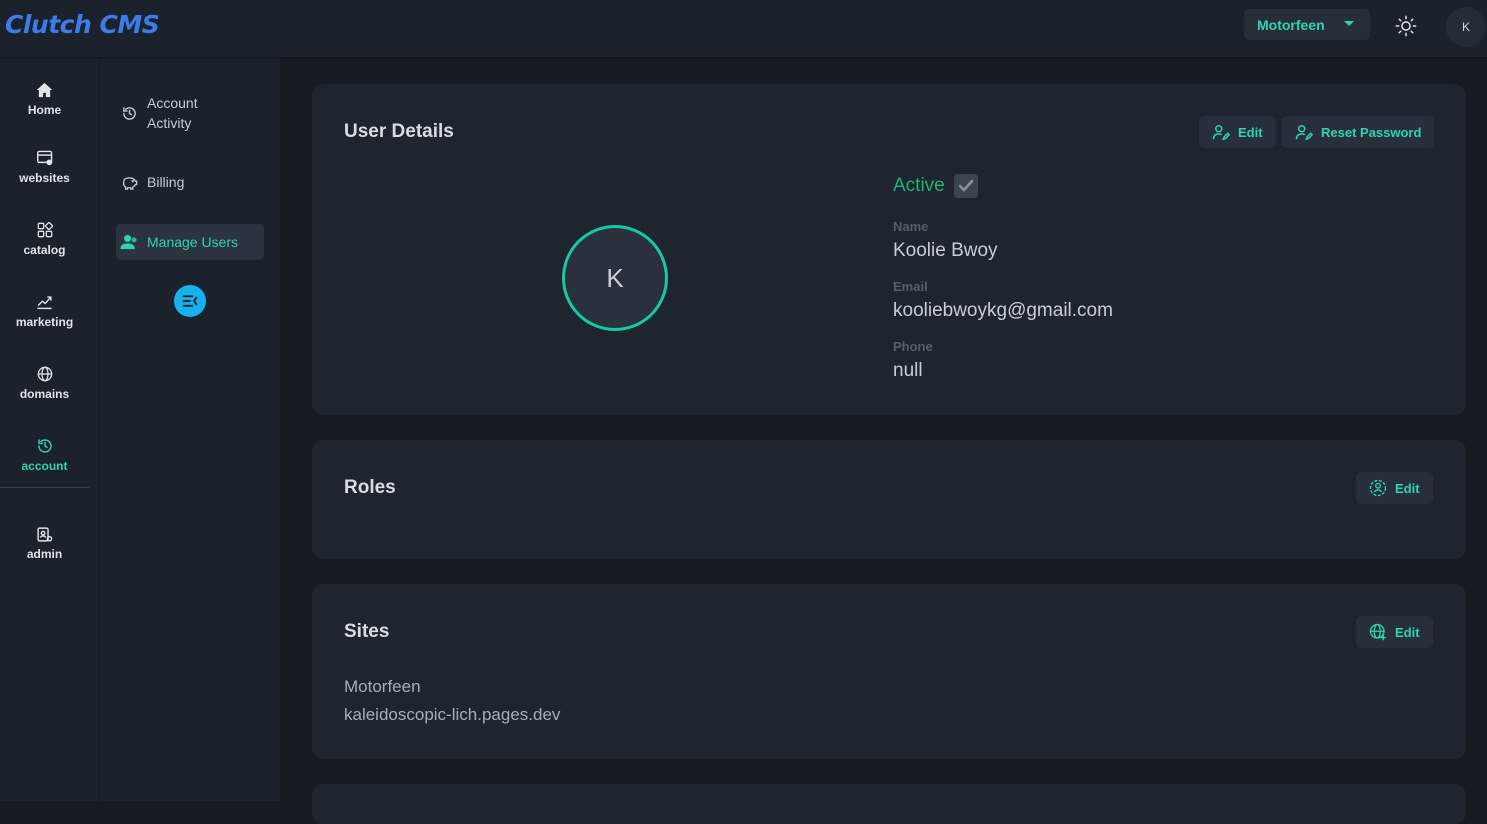 This screenshot has width=1487, height=824. I want to click on rail-item-label: Home, so click(44, 110).